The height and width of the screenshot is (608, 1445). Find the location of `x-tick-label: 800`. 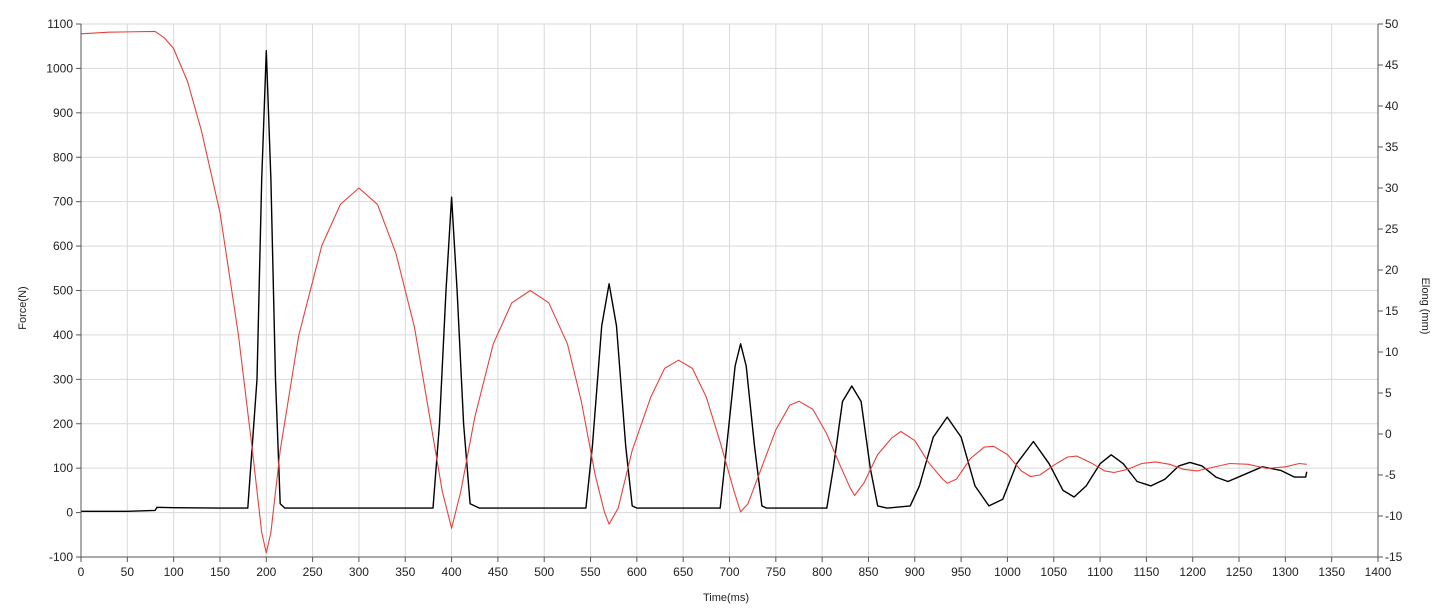

x-tick-label: 800 is located at coordinates (822, 572).